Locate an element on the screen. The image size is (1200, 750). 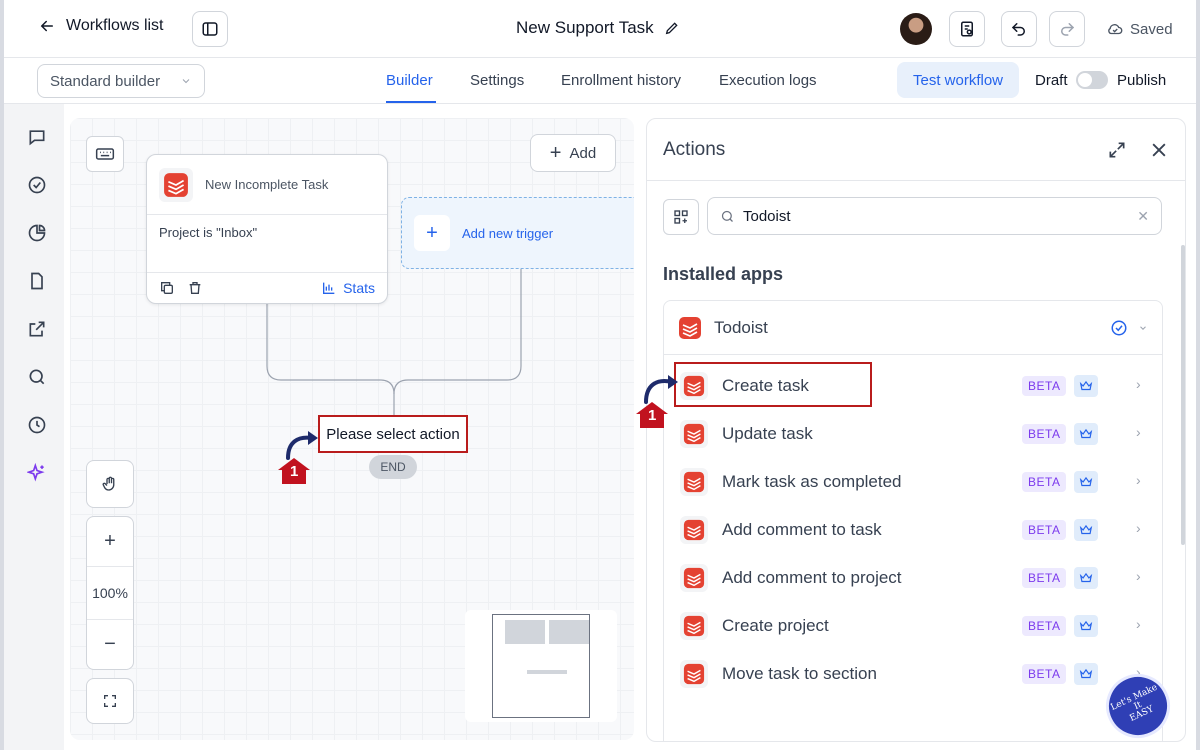
installed-apps-heading: Installed apps is located at coordinates (723, 274).